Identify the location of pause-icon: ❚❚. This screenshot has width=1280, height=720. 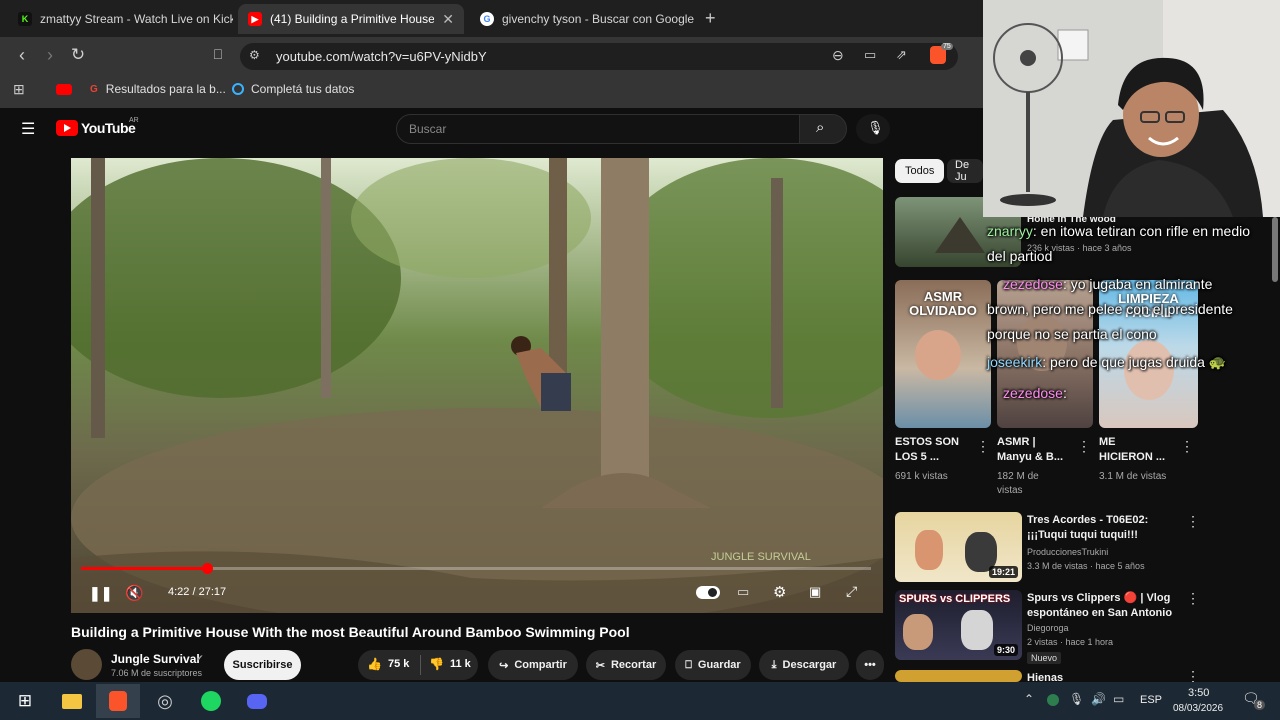
(100, 593).